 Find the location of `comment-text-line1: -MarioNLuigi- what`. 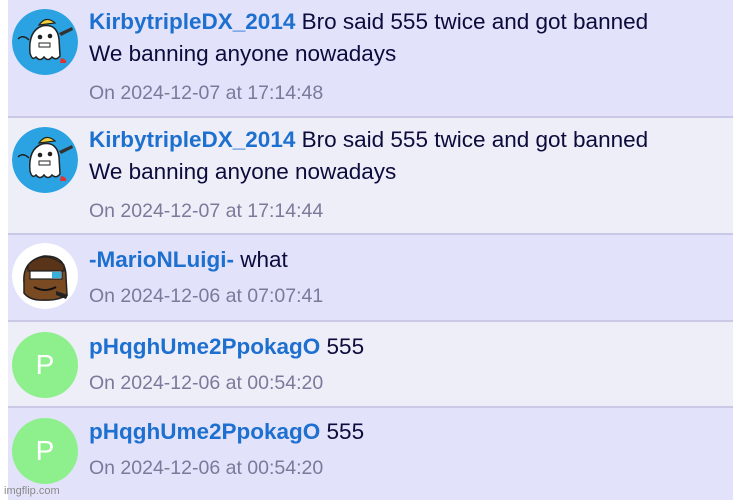

comment-text-line1: -MarioNLuigi- what is located at coordinates (406, 260).